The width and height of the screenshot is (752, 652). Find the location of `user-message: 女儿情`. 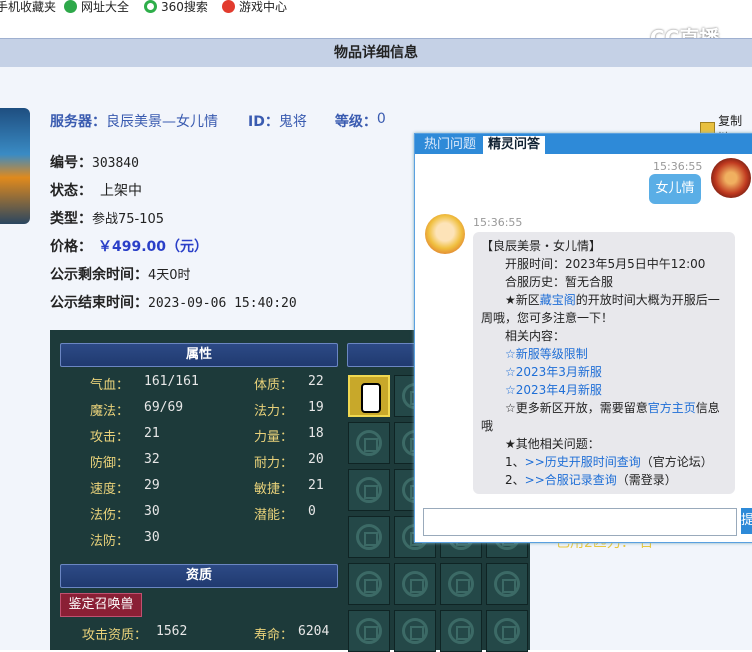

user-message: 女儿情 is located at coordinates (675, 189).